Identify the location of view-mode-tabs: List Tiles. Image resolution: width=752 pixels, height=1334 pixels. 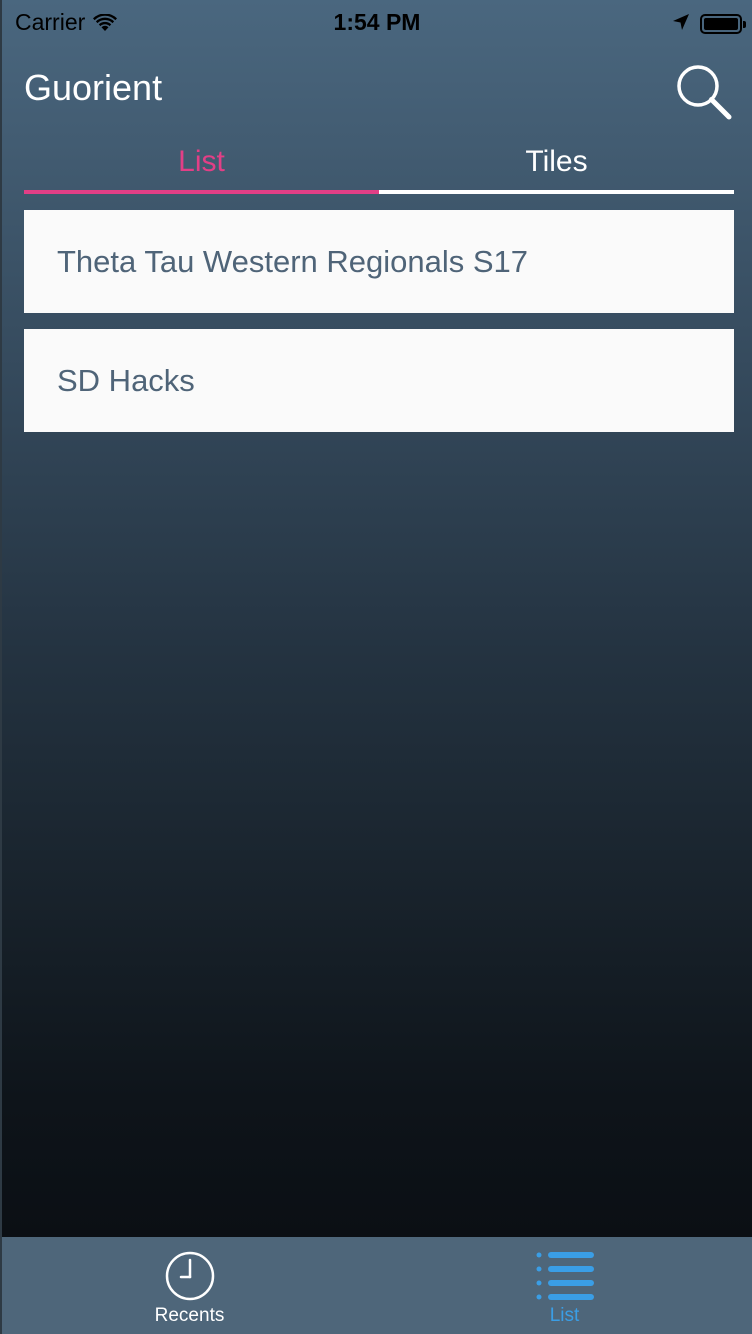
(379, 166).